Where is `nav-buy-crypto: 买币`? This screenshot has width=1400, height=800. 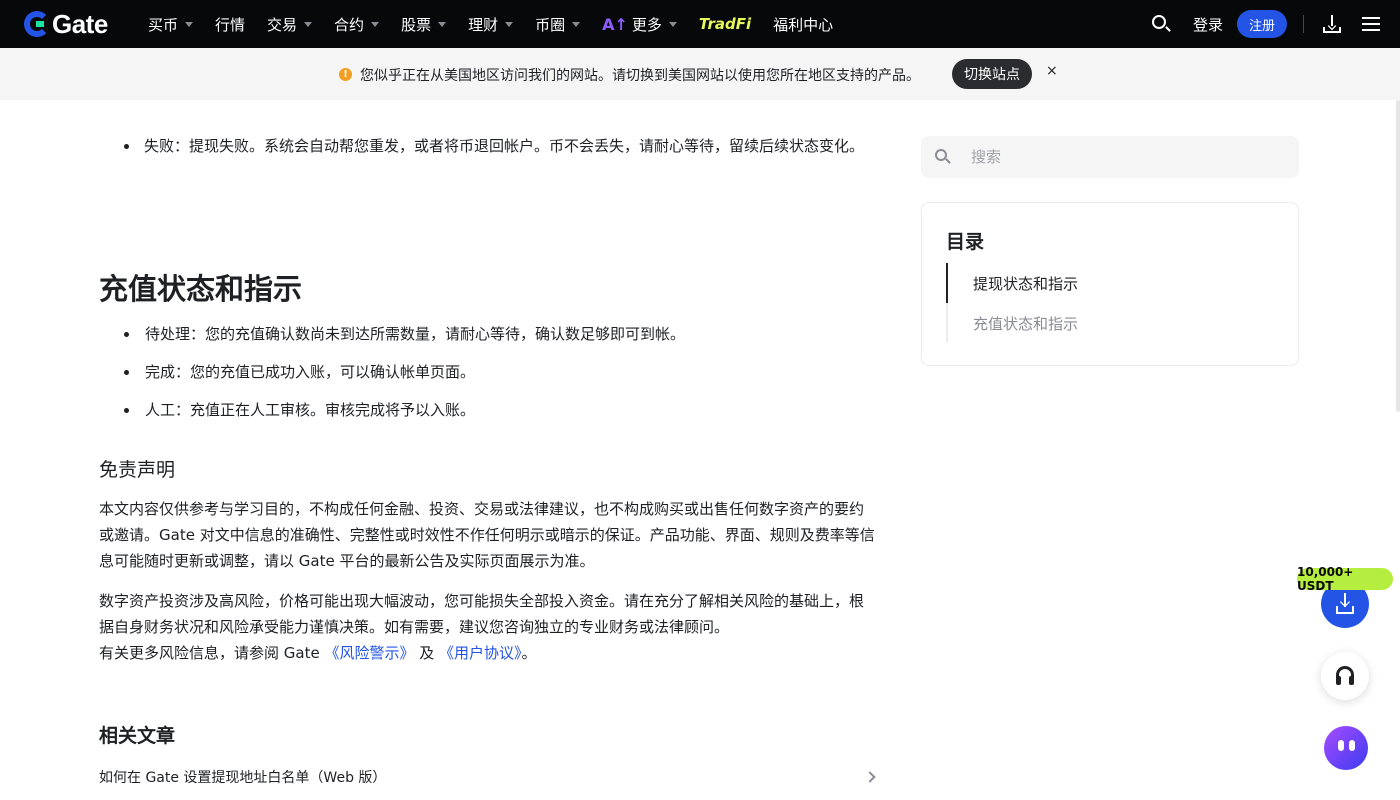 nav-buy-crypto: 买币 is located at coordinates (171, 24).